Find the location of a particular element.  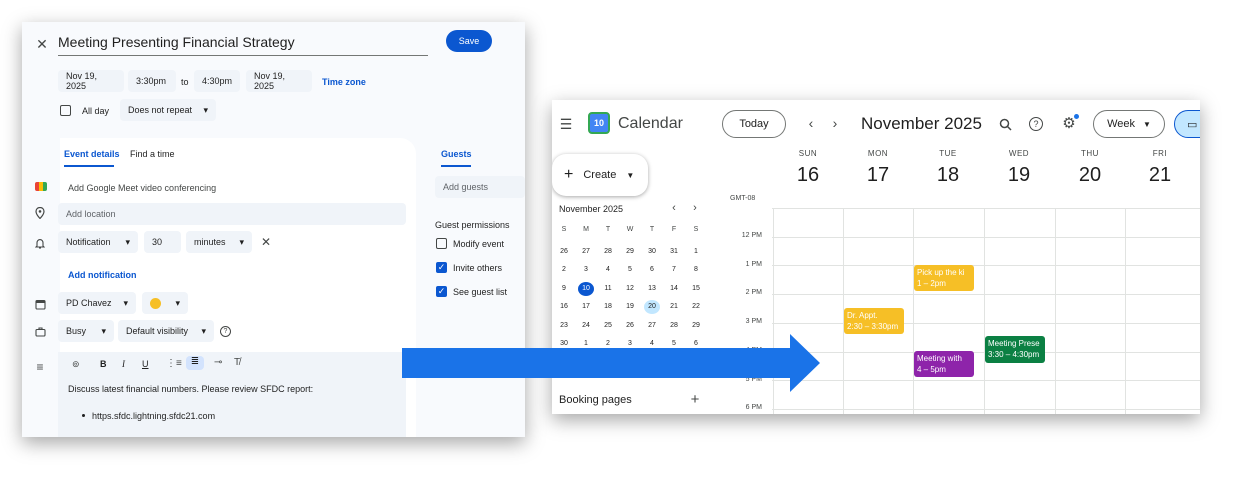

day-header-wed: WED 19 is located at coordinates (1019, 168).